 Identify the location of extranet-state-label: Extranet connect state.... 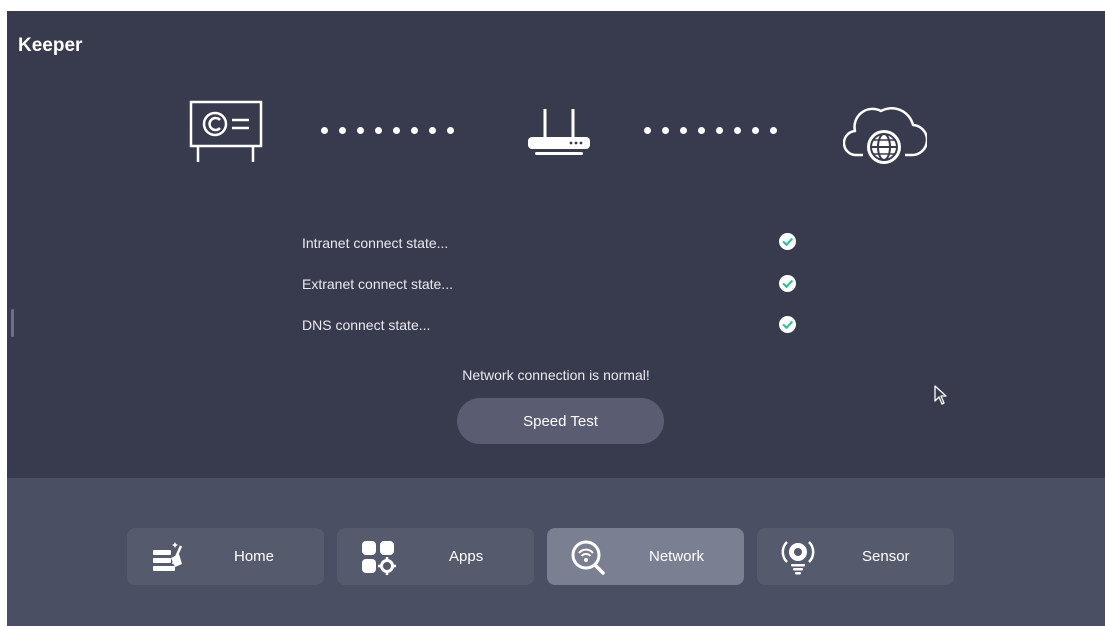
(377, 284).